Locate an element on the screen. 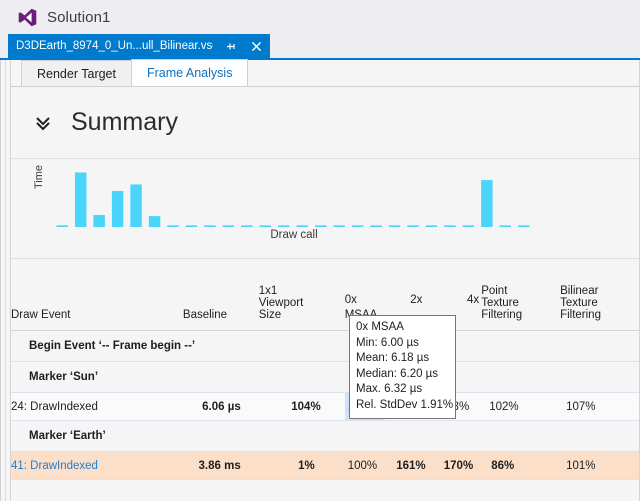 This screenshot has height=501, width=640. table-row: Marker ‘Sun’ is located at coordinates (325, 377).